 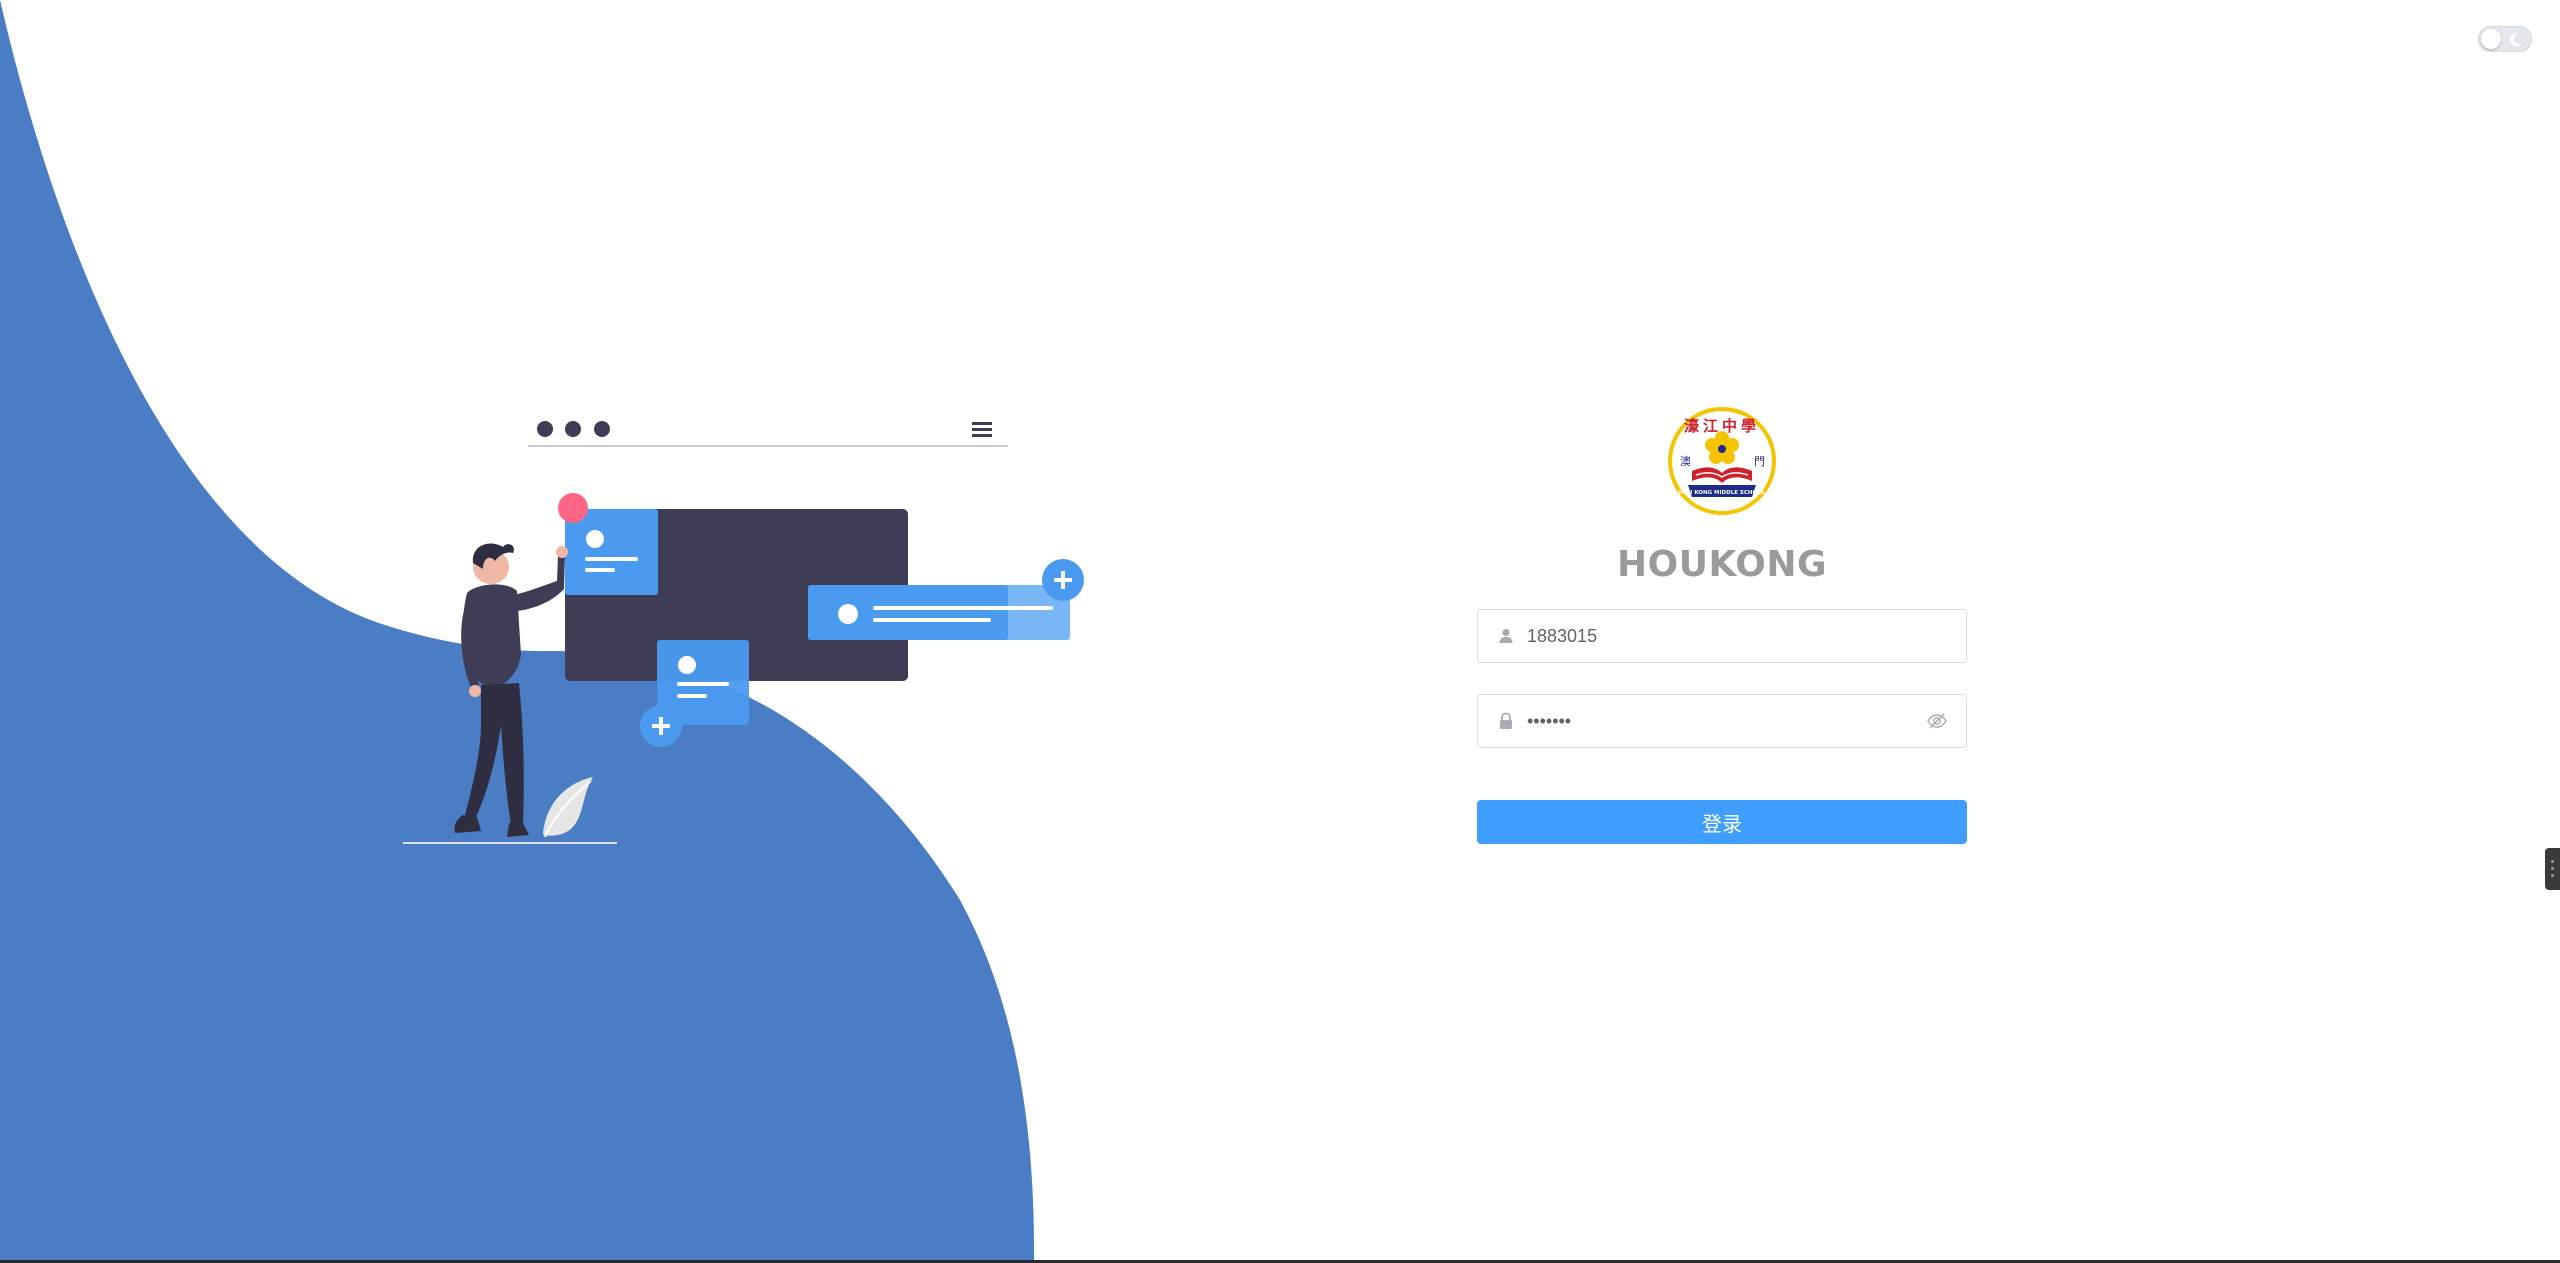 I want to click on school-crest-logo: 濠江中學 澳 門 HOU KONG MIDDLE SCHOOL, so click(x=1722, y=461).